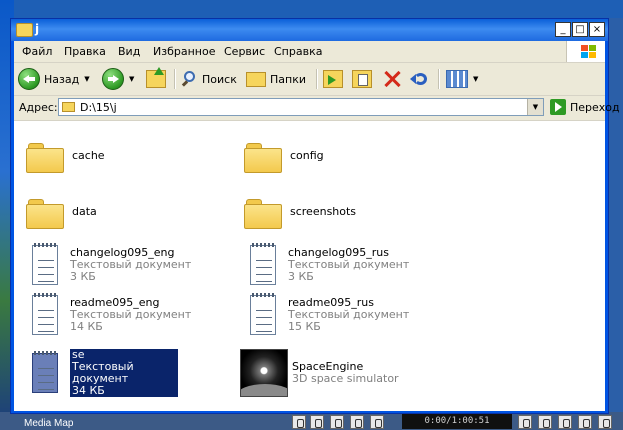 The width and height of the screenshot is (623, 430). I want to click on menu-favorites: Избранное, so click(184, 51).